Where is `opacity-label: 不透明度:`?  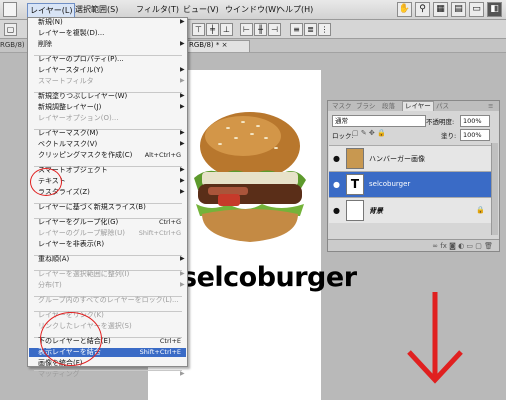
opacity-label: 不透明度: is located at coordinates (440, 122).